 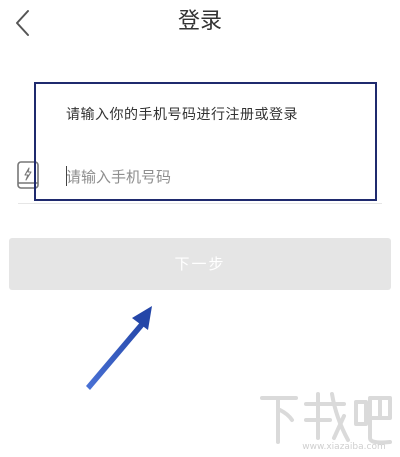 What do you see at coordinates (119, 348) in the screenshot?
I see `annotation-arrow-icon` at bounding box center [119, 348].